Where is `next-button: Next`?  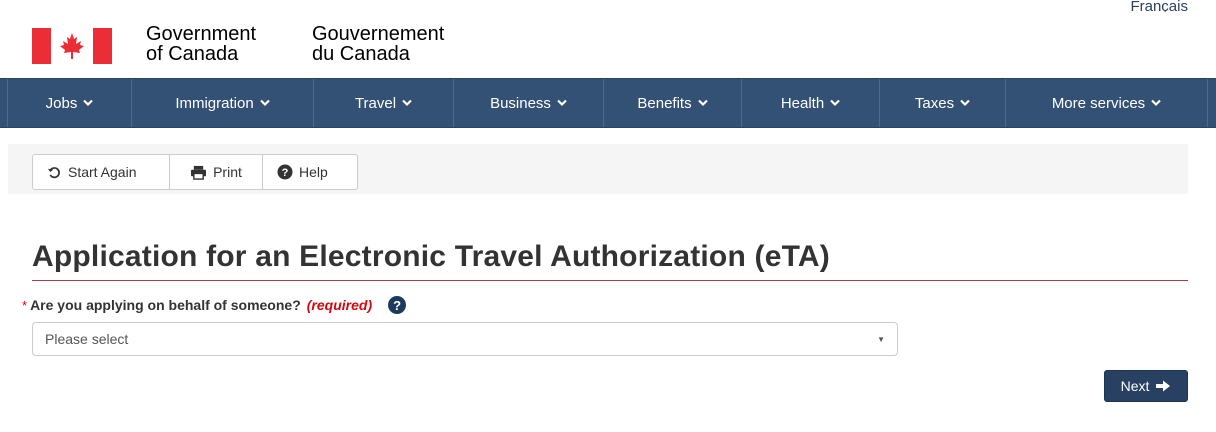
next-button: Next is located at coordinates (1146, 386).